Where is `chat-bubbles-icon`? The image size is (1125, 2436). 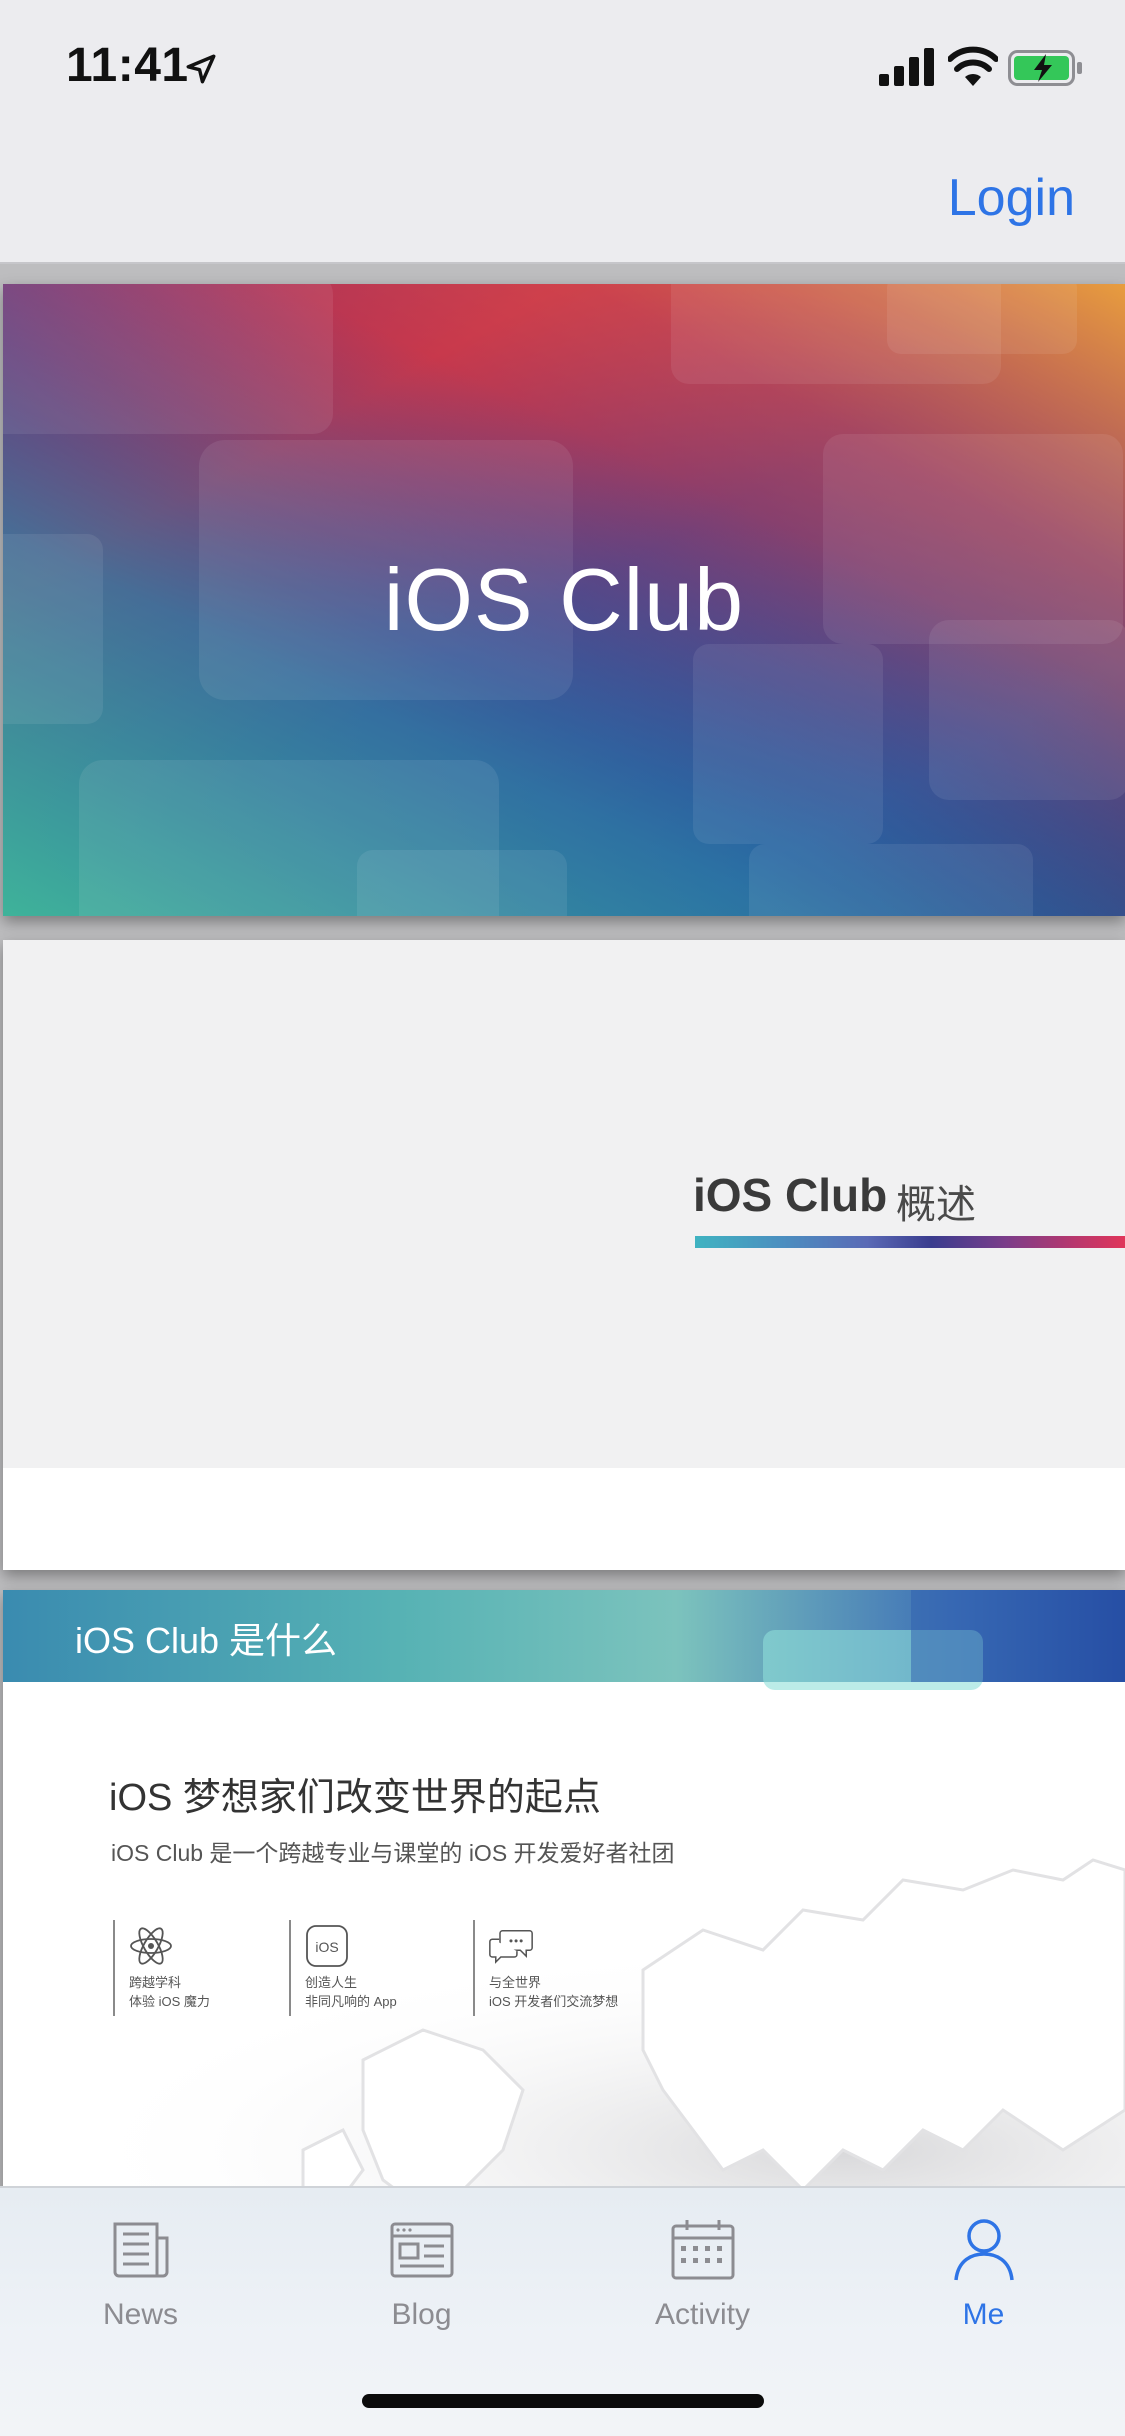 chat-bubbles-icon is located at coordinates (511, 1947).